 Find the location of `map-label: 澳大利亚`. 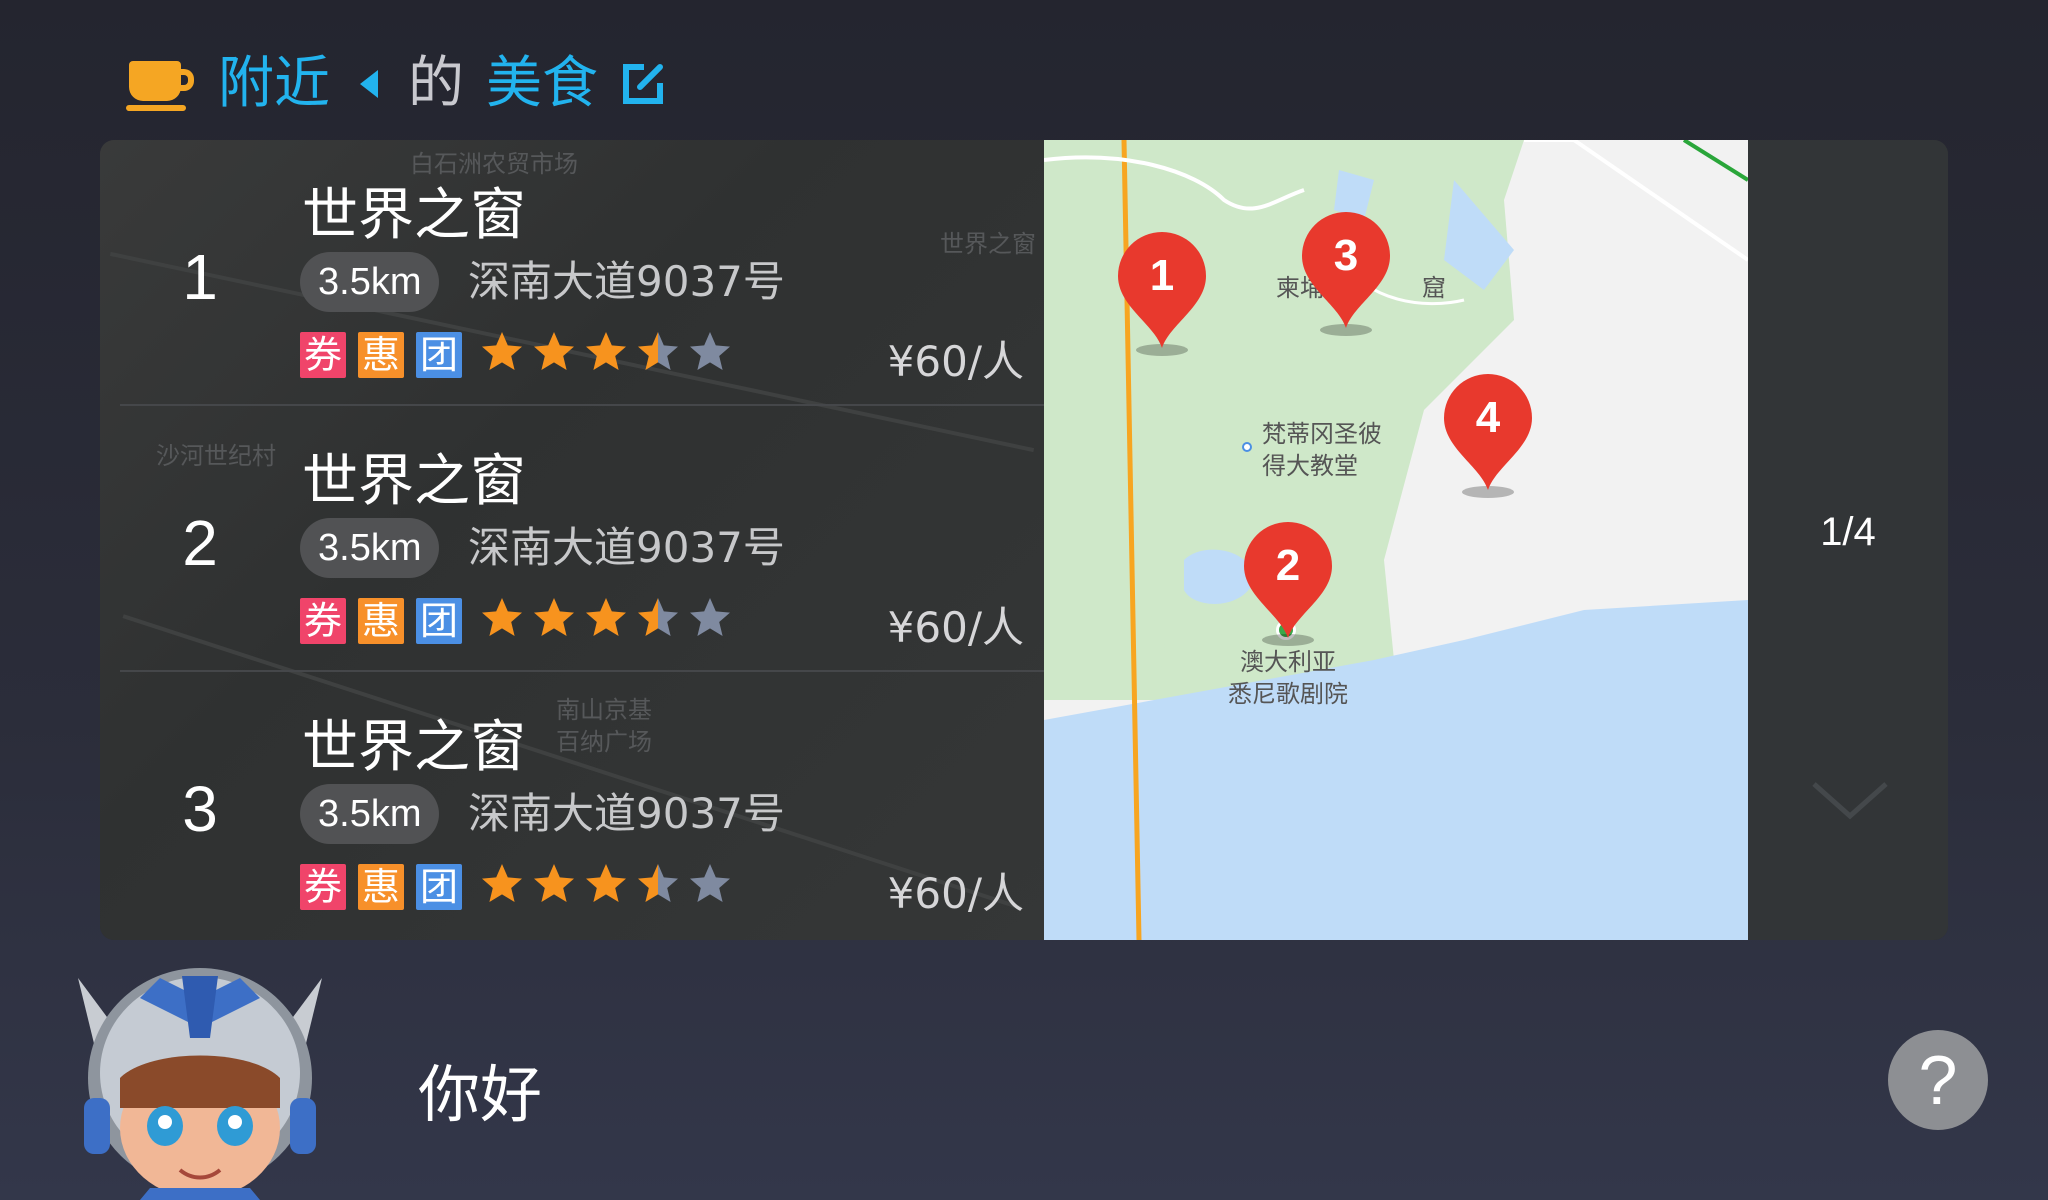

map-label: 澳大利亚 is located at coordinates (1288, 662).